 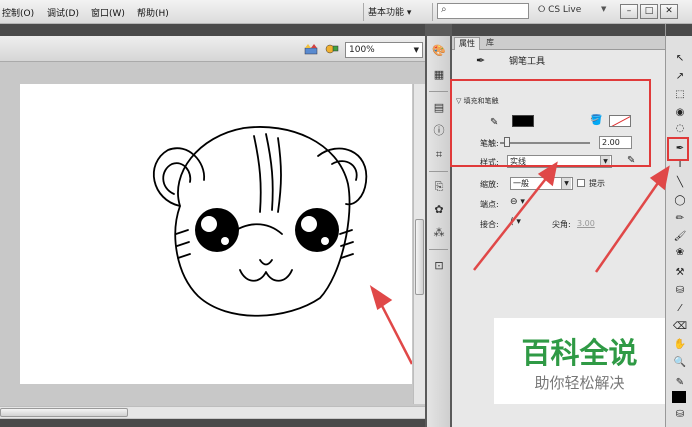 What do you see at coordinates (579, 383) in the screenshot?
I see `watermark-subtitle: 助你轻松解决` at bounding box center [579, 383].